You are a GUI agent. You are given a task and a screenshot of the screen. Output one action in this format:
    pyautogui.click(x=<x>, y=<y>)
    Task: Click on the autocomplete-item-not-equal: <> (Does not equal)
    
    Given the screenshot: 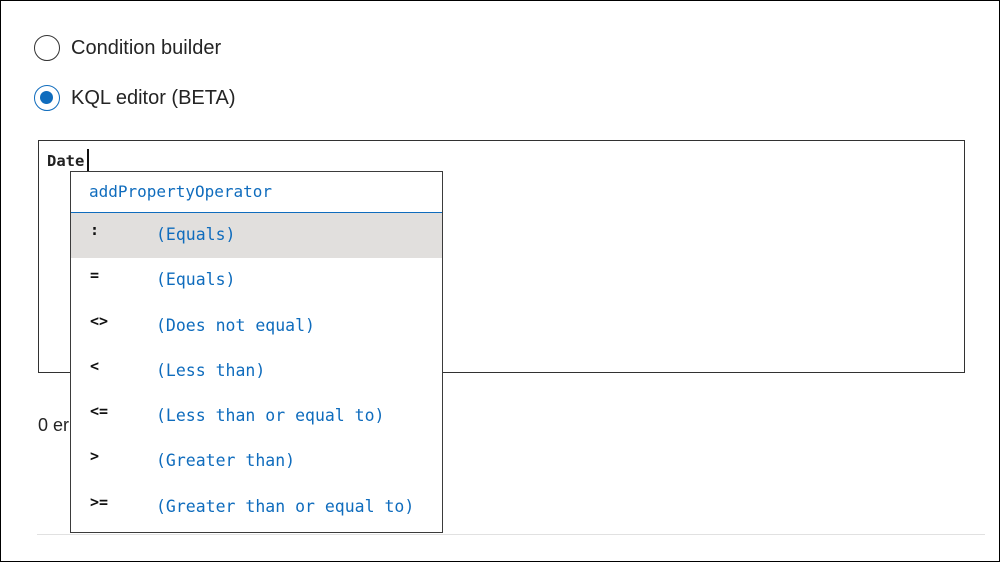 What is the action you would take?
    pyautogui.click(x=256, y=326)
    